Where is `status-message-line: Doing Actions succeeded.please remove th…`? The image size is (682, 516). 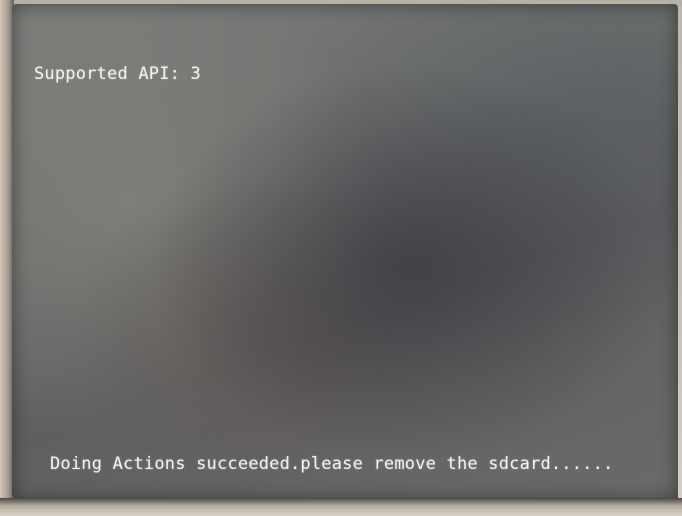 status-message-line: Doing Actions succeeded.please remove th… is located at coordinates (332, 464).